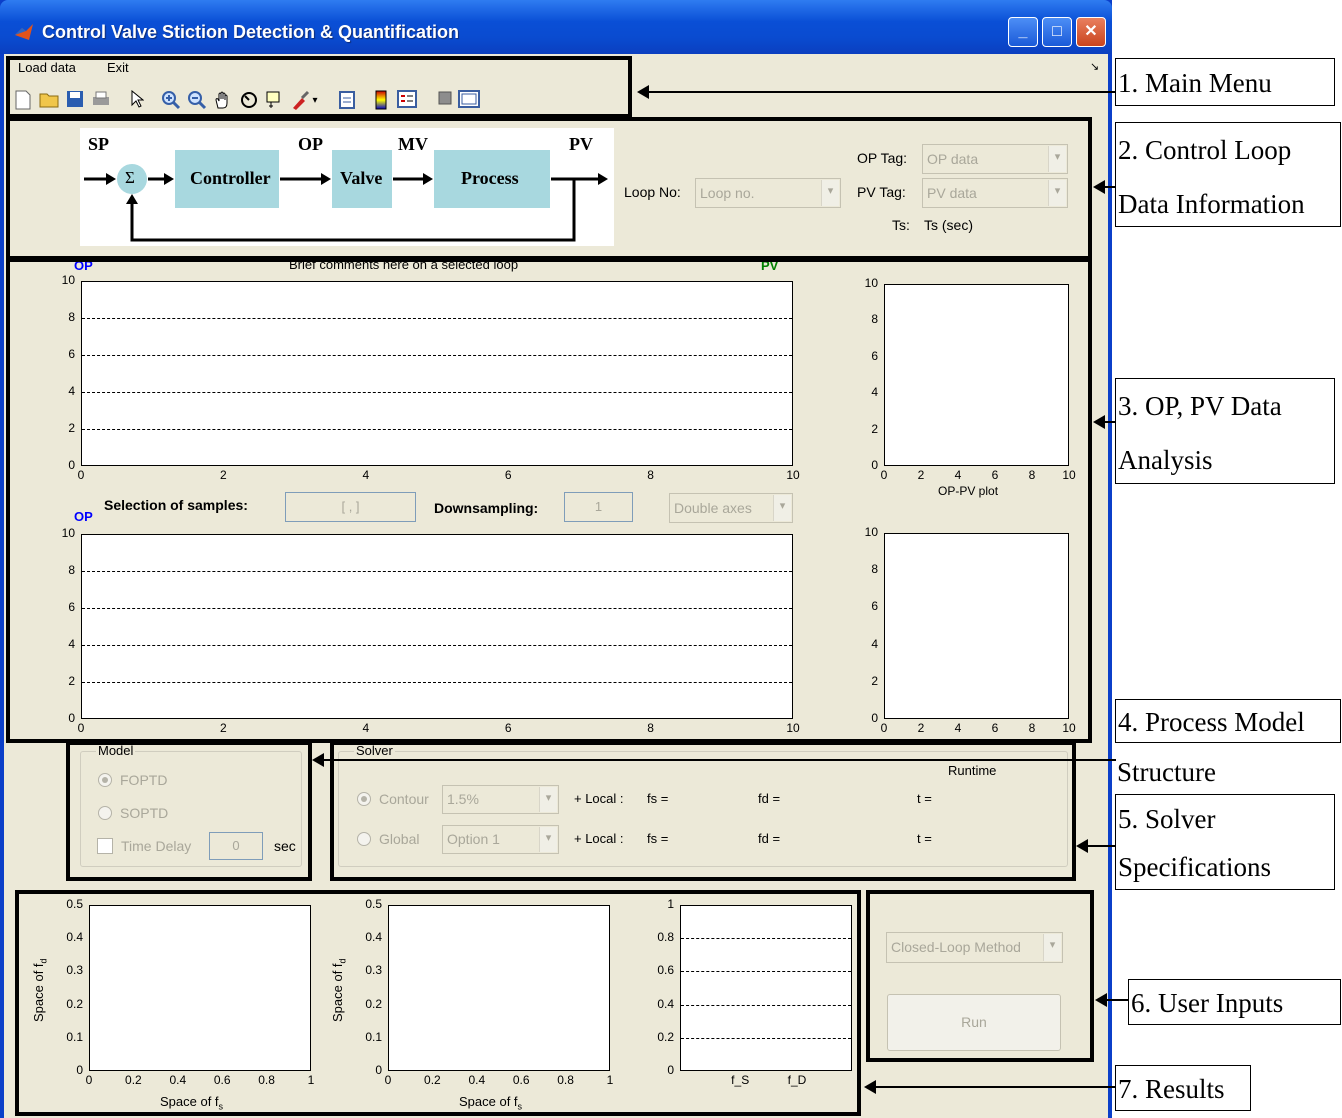 This screenshot has width=1342, height=1118. Describe the element at coordinates (995, 728) in the screenshot. I see `axMidR-xtick: 6` at that location.